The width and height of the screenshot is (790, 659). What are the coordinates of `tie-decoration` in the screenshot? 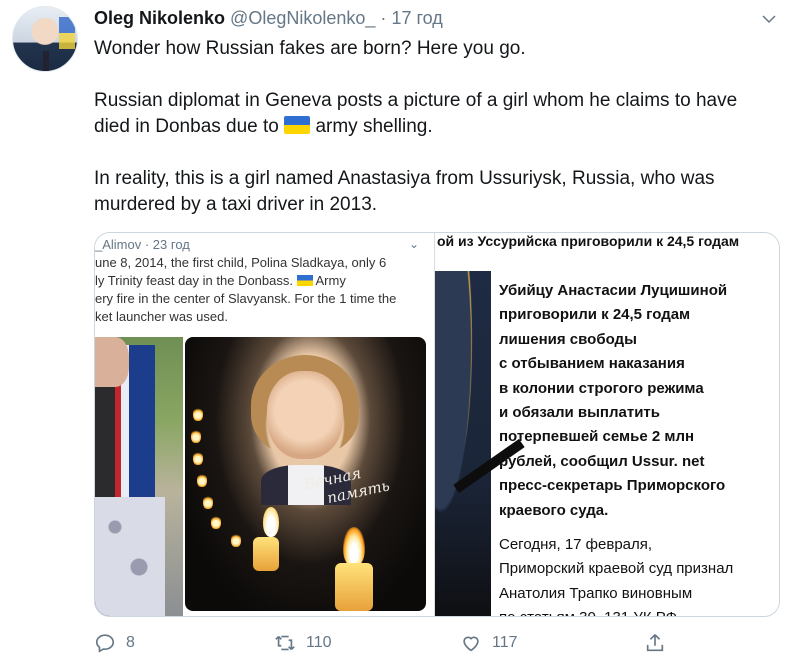 It's located at (46, 61).